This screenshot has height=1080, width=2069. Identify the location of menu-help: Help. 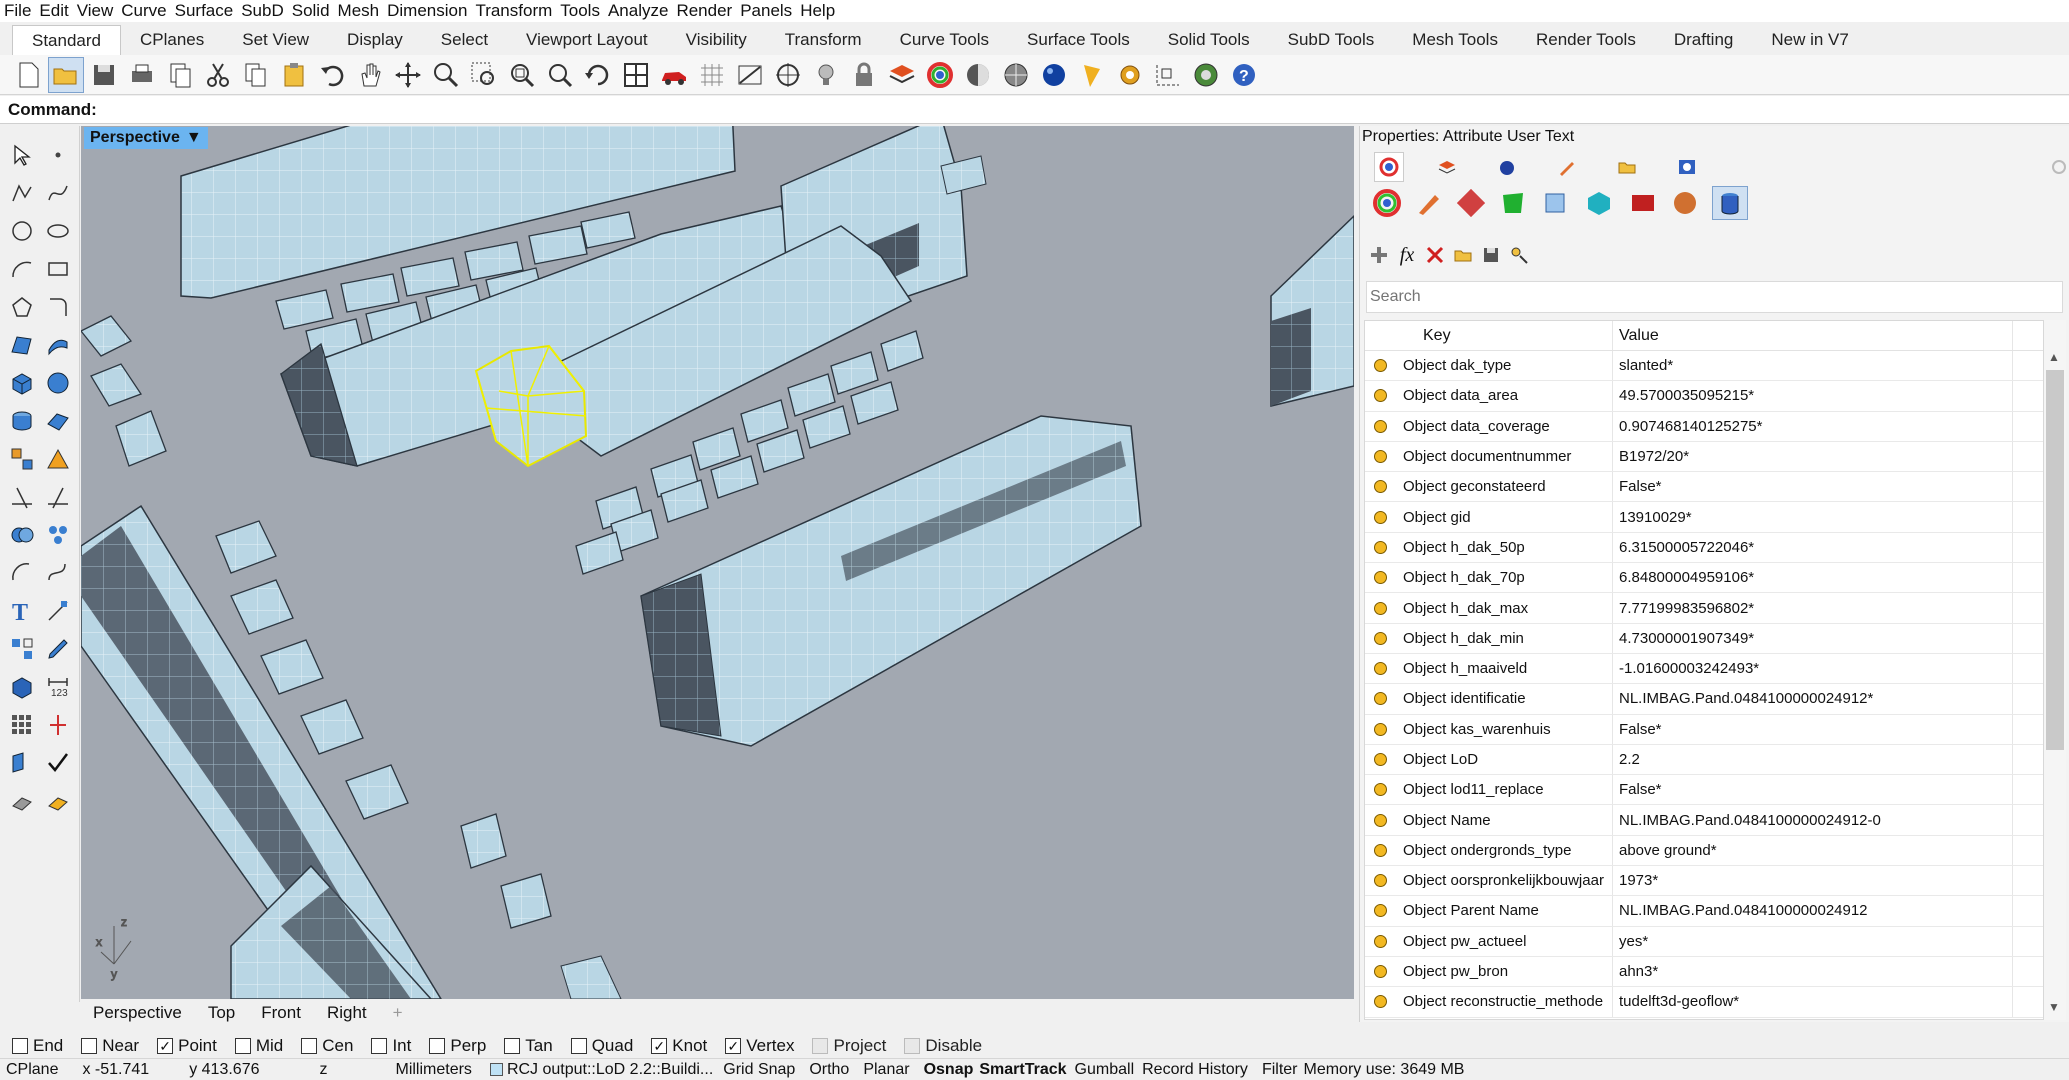
(817, 11).